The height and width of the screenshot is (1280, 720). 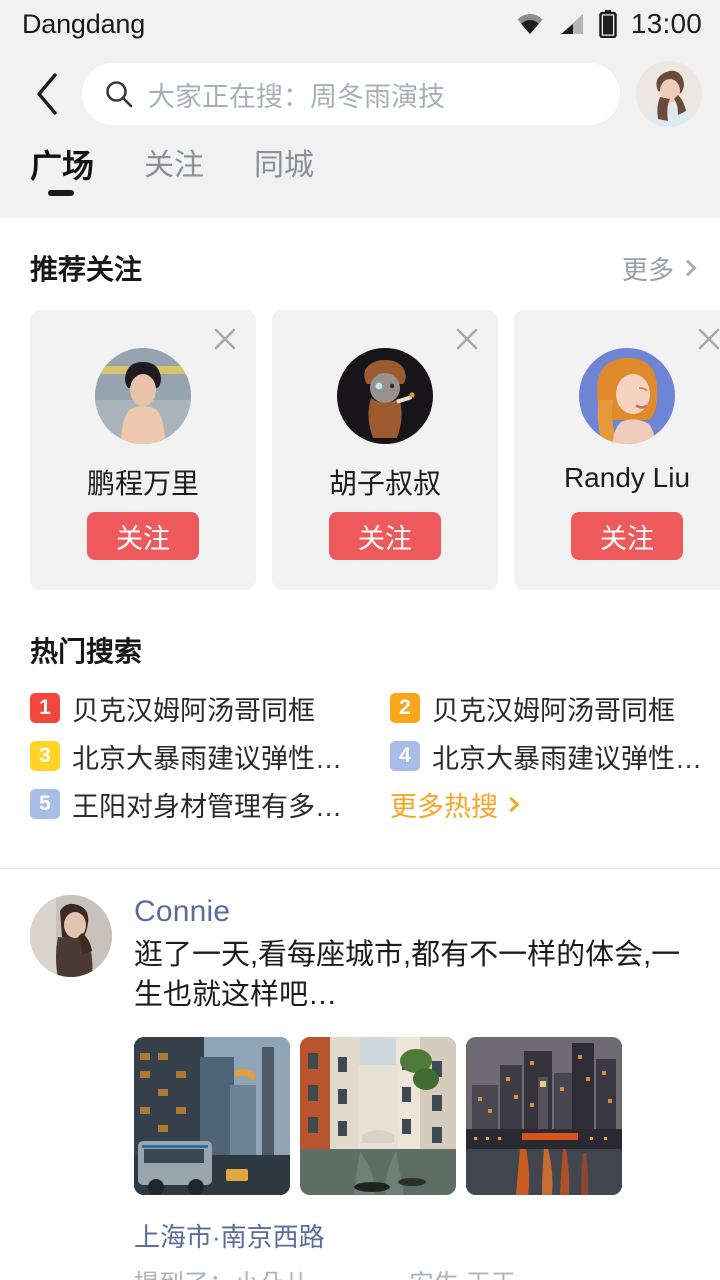 I want to click on tab-plaza-label: 广场, so click(x=62, y=166).